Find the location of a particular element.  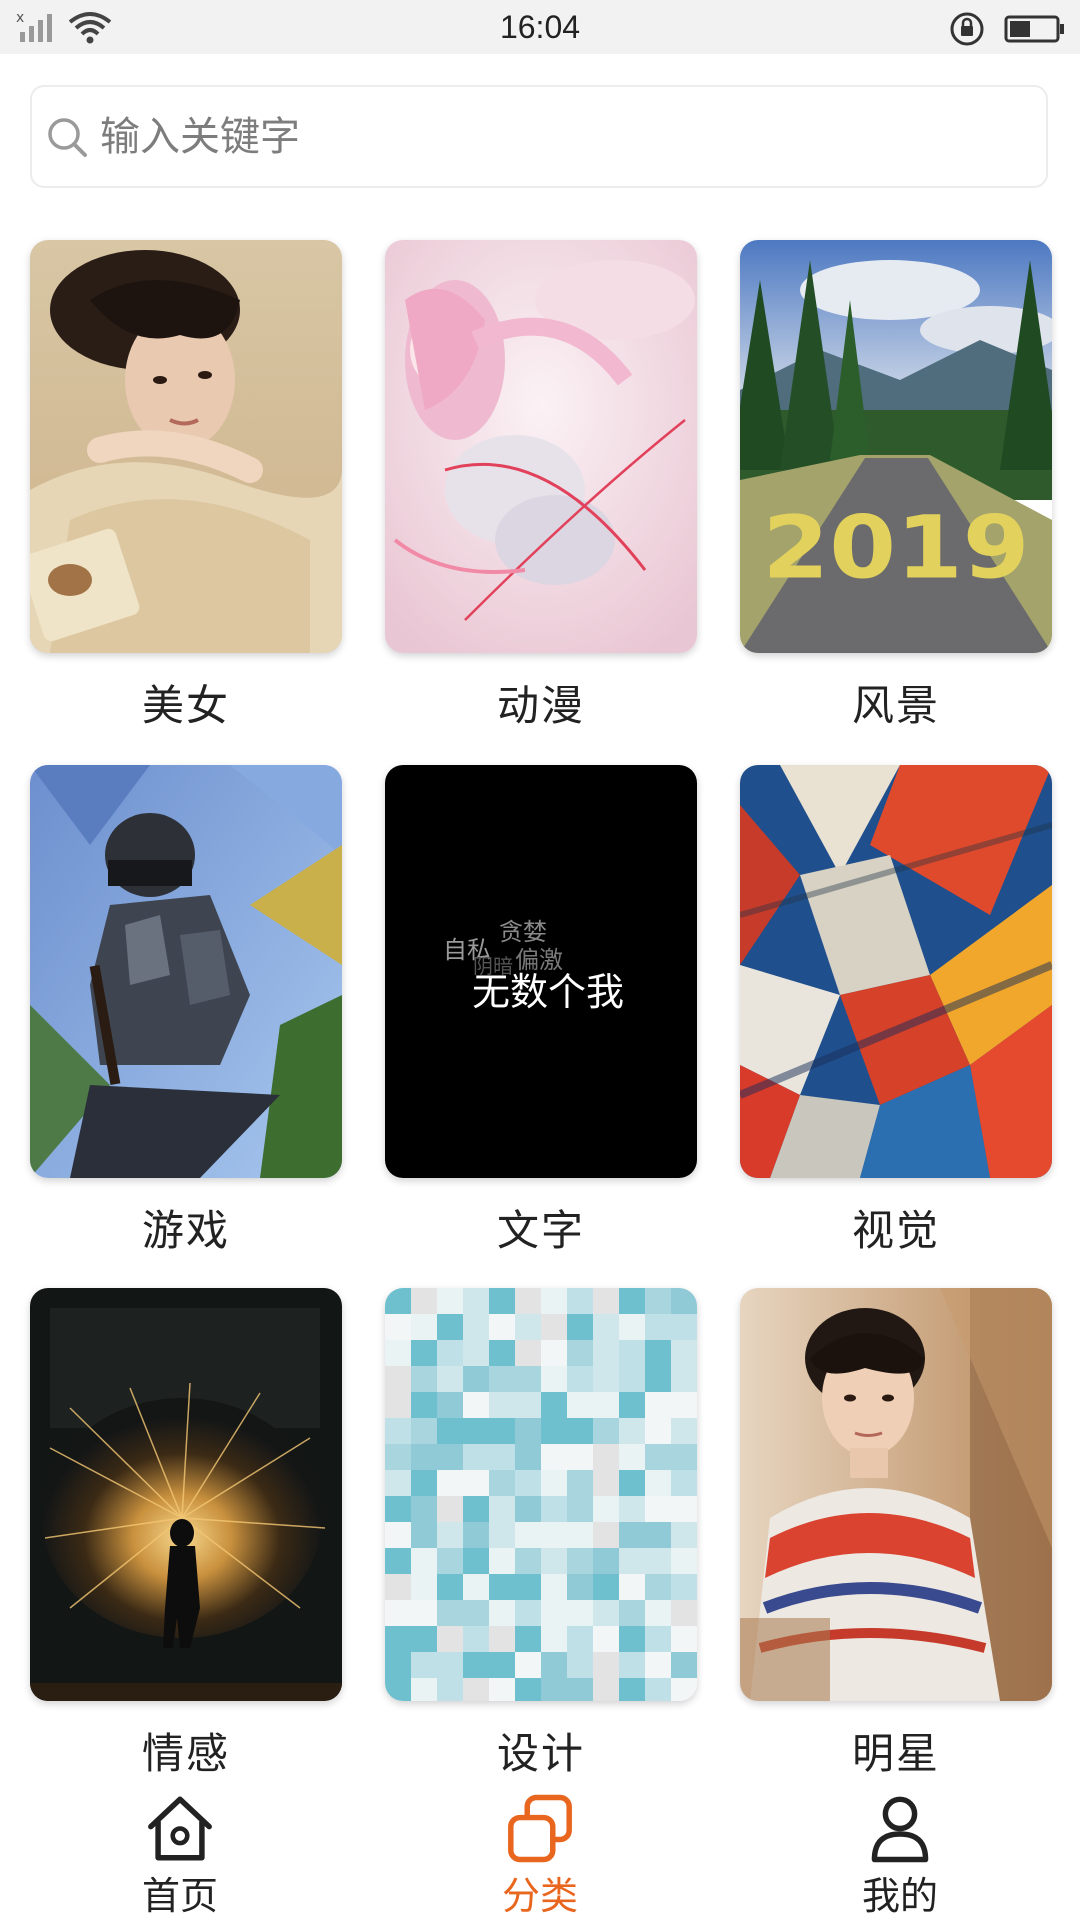

soldier-helmet-game-art is located at coordinates (186, 971).